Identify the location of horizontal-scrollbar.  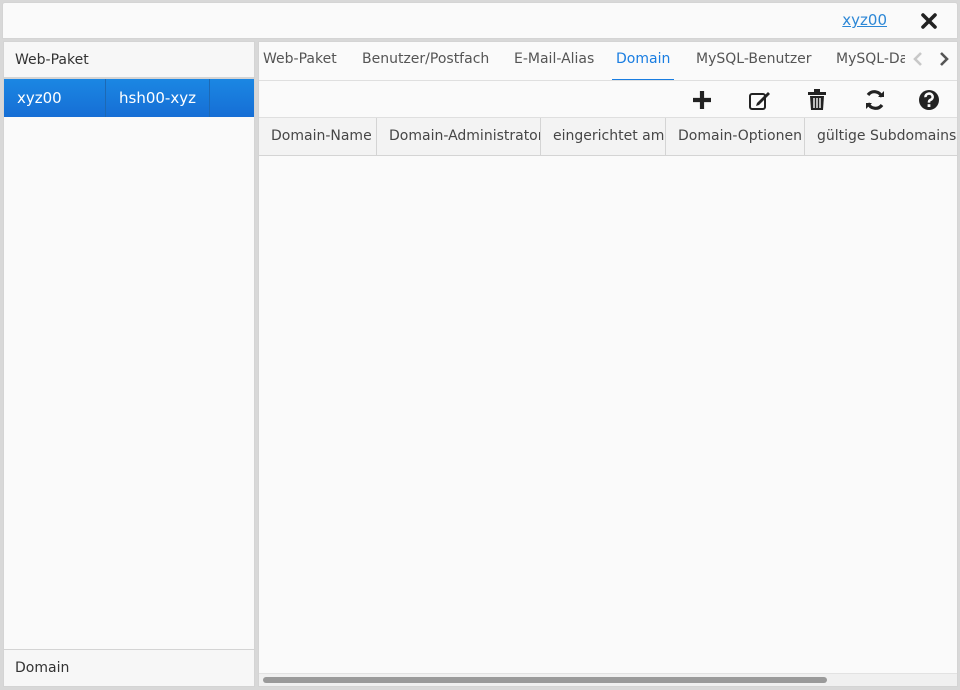
(608, 679).